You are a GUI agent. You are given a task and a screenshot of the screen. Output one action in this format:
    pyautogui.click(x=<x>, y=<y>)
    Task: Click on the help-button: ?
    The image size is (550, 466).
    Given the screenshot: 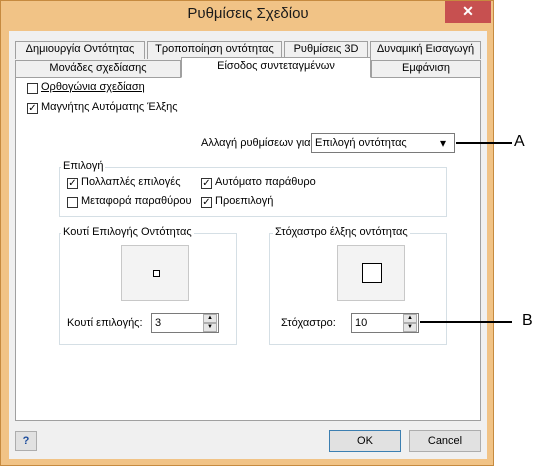 What is the action you would take?
    pyautogui.click(x=26, y=441)
    